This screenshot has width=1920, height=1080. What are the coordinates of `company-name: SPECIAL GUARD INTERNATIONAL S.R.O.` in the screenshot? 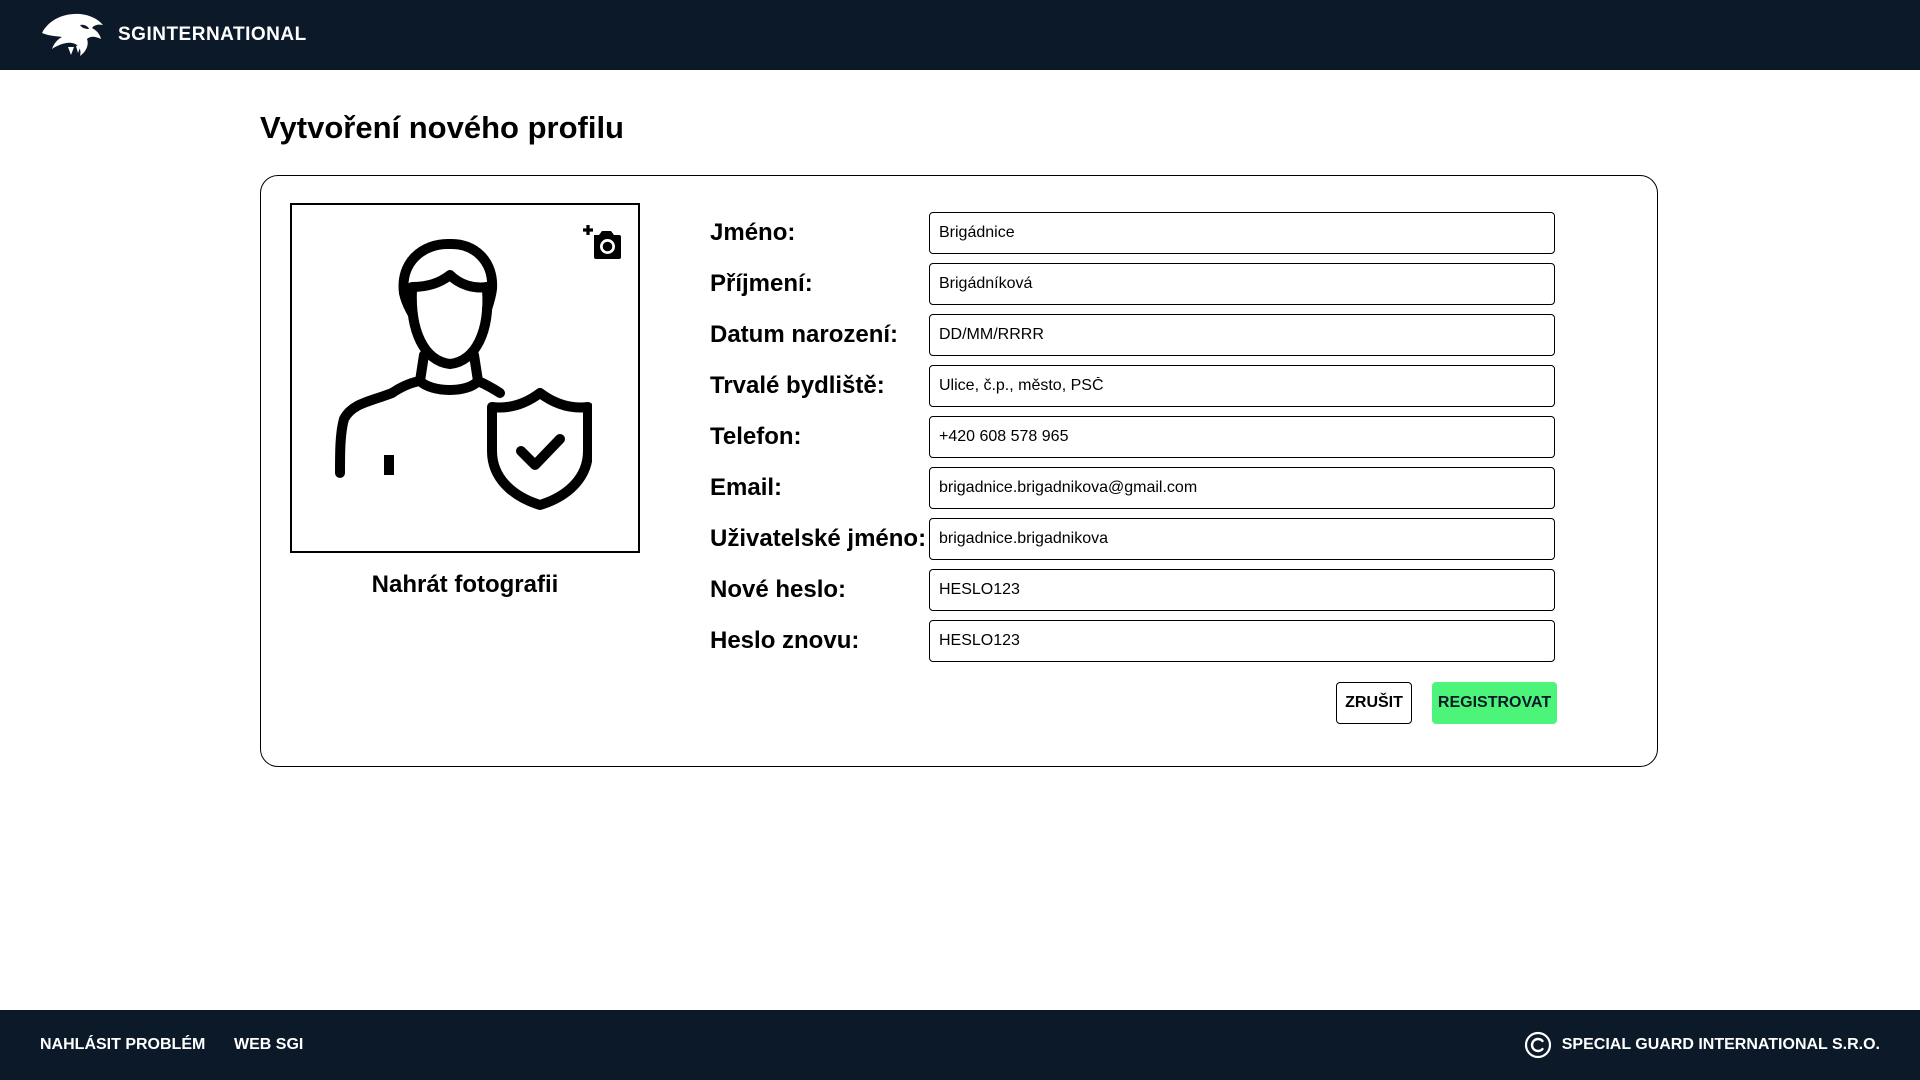 It's located at (1720, 1044).